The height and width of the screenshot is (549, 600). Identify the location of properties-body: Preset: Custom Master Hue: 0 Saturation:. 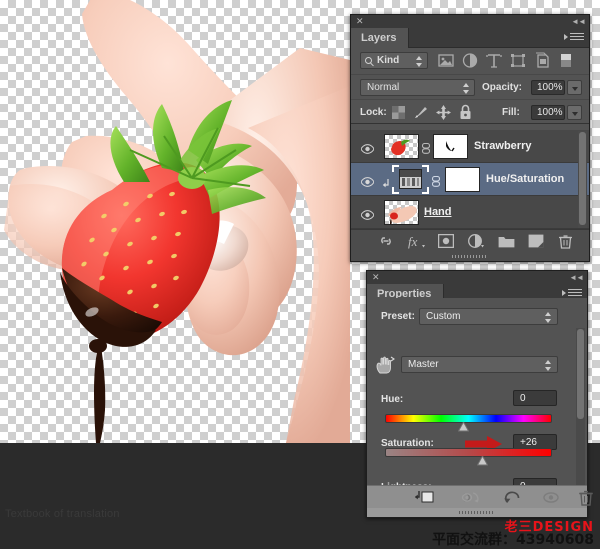
(477, 396).